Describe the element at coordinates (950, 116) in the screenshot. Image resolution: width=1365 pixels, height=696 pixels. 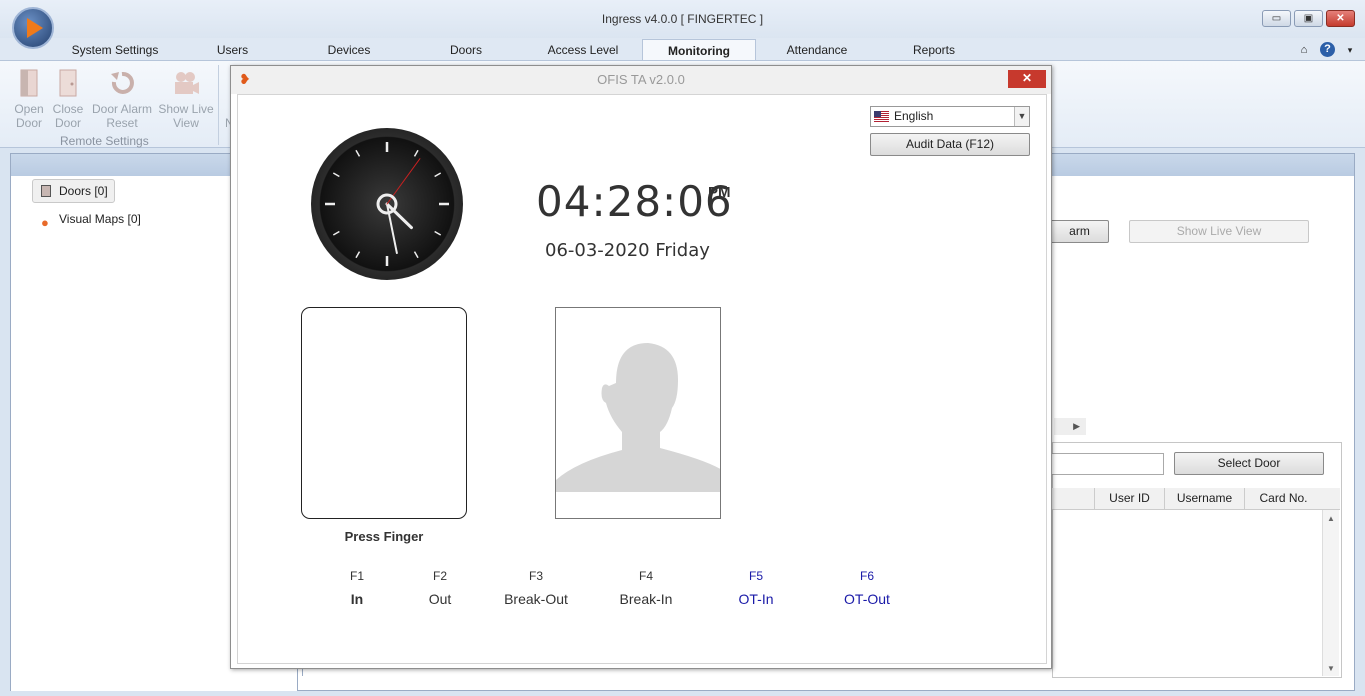
I see `language-select: English ▼` at that location.